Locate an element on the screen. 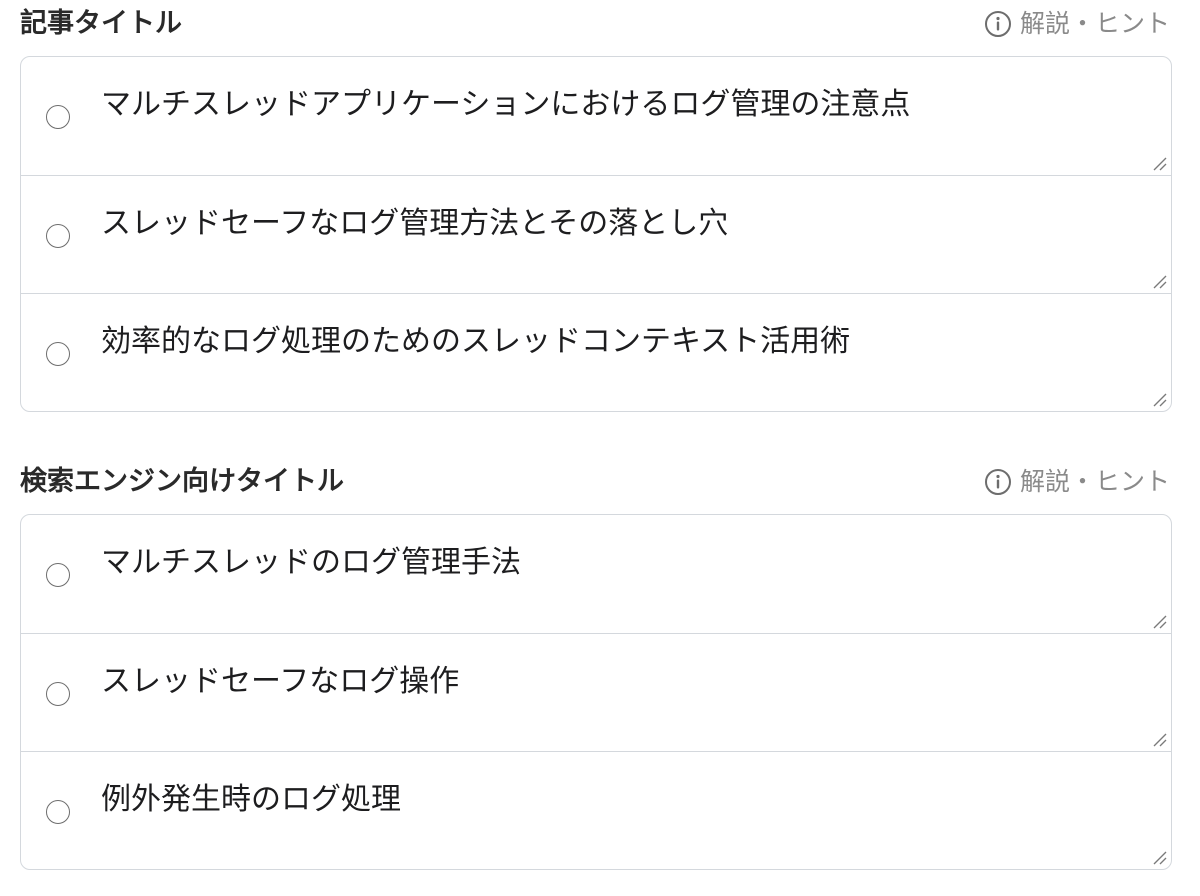 The height and width of the screenshot is (896, 1200). option-row: マルチスレッドのログ管理手法 is located at coordinates (596, 574).